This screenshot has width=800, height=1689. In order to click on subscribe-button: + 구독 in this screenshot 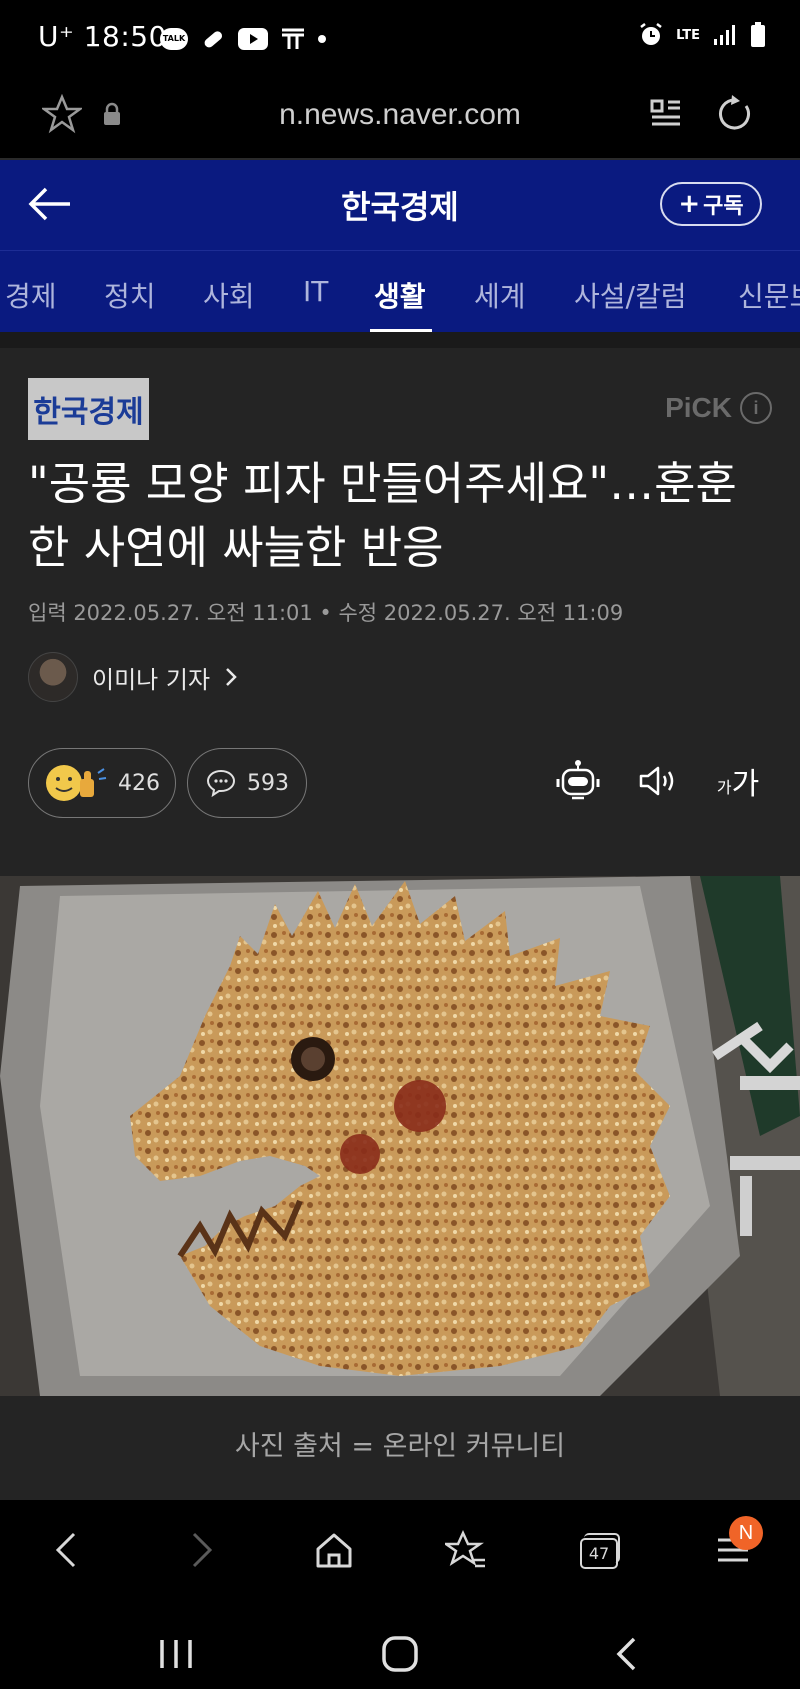, I will do `click(711, 204)`.